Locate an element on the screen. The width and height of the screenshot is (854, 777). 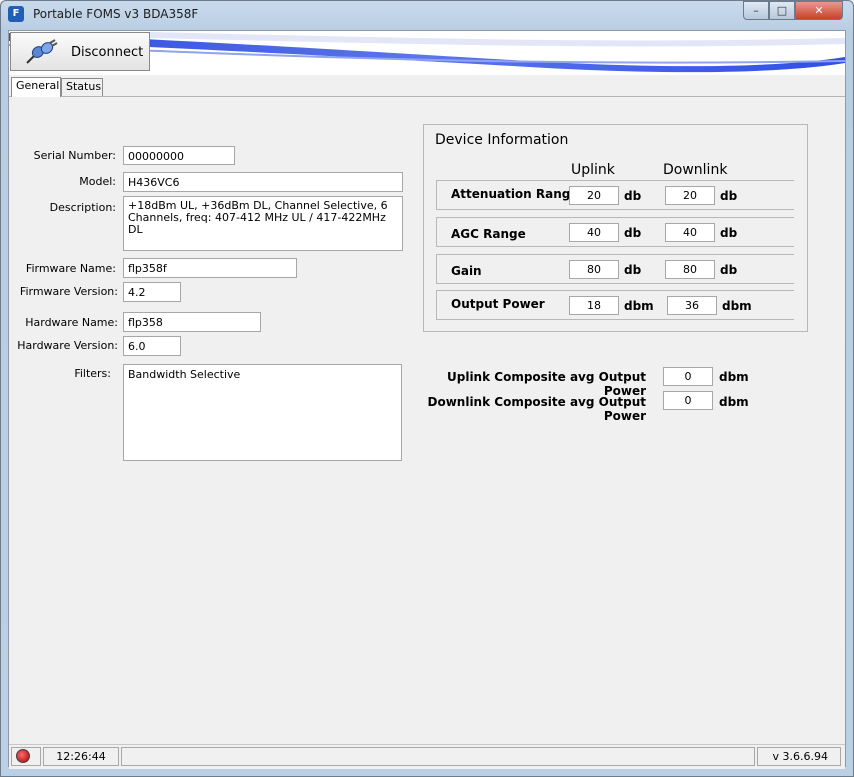
agc-downlink-unit: db is located at coordinates (729, 233).